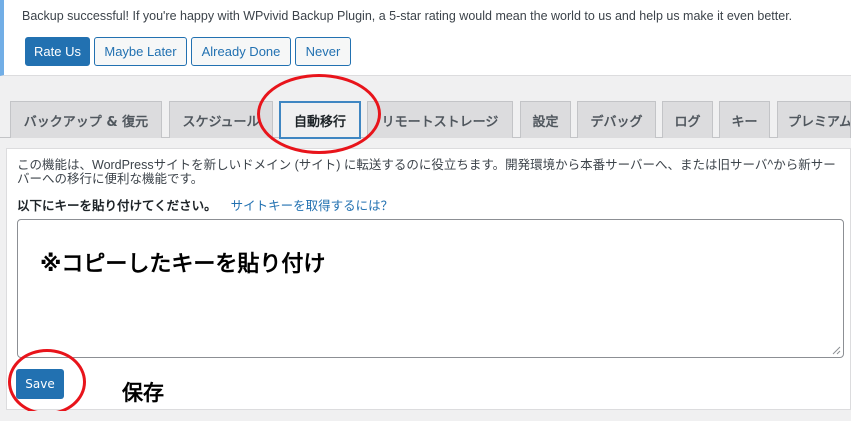 The image size is (851, 421). Describe the element at coordinates (814, 119) in the screenshot. I see `tab-premium: プレミアム` at that location.